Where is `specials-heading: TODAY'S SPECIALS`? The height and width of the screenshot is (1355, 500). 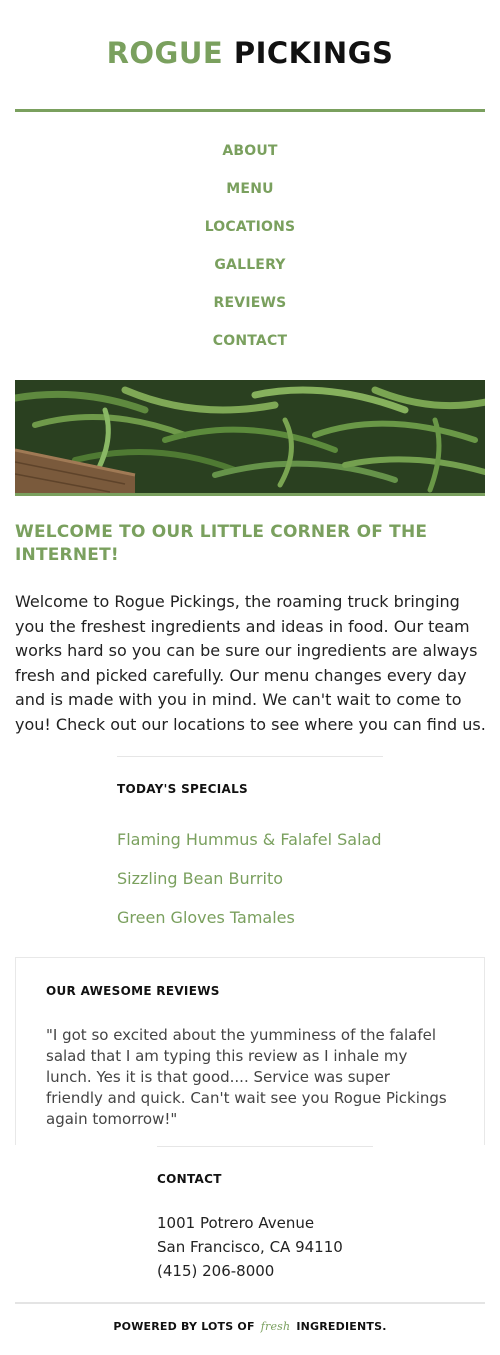
specials-heading: TODAY'S SPECIALS is located at coordinates (182, 789).